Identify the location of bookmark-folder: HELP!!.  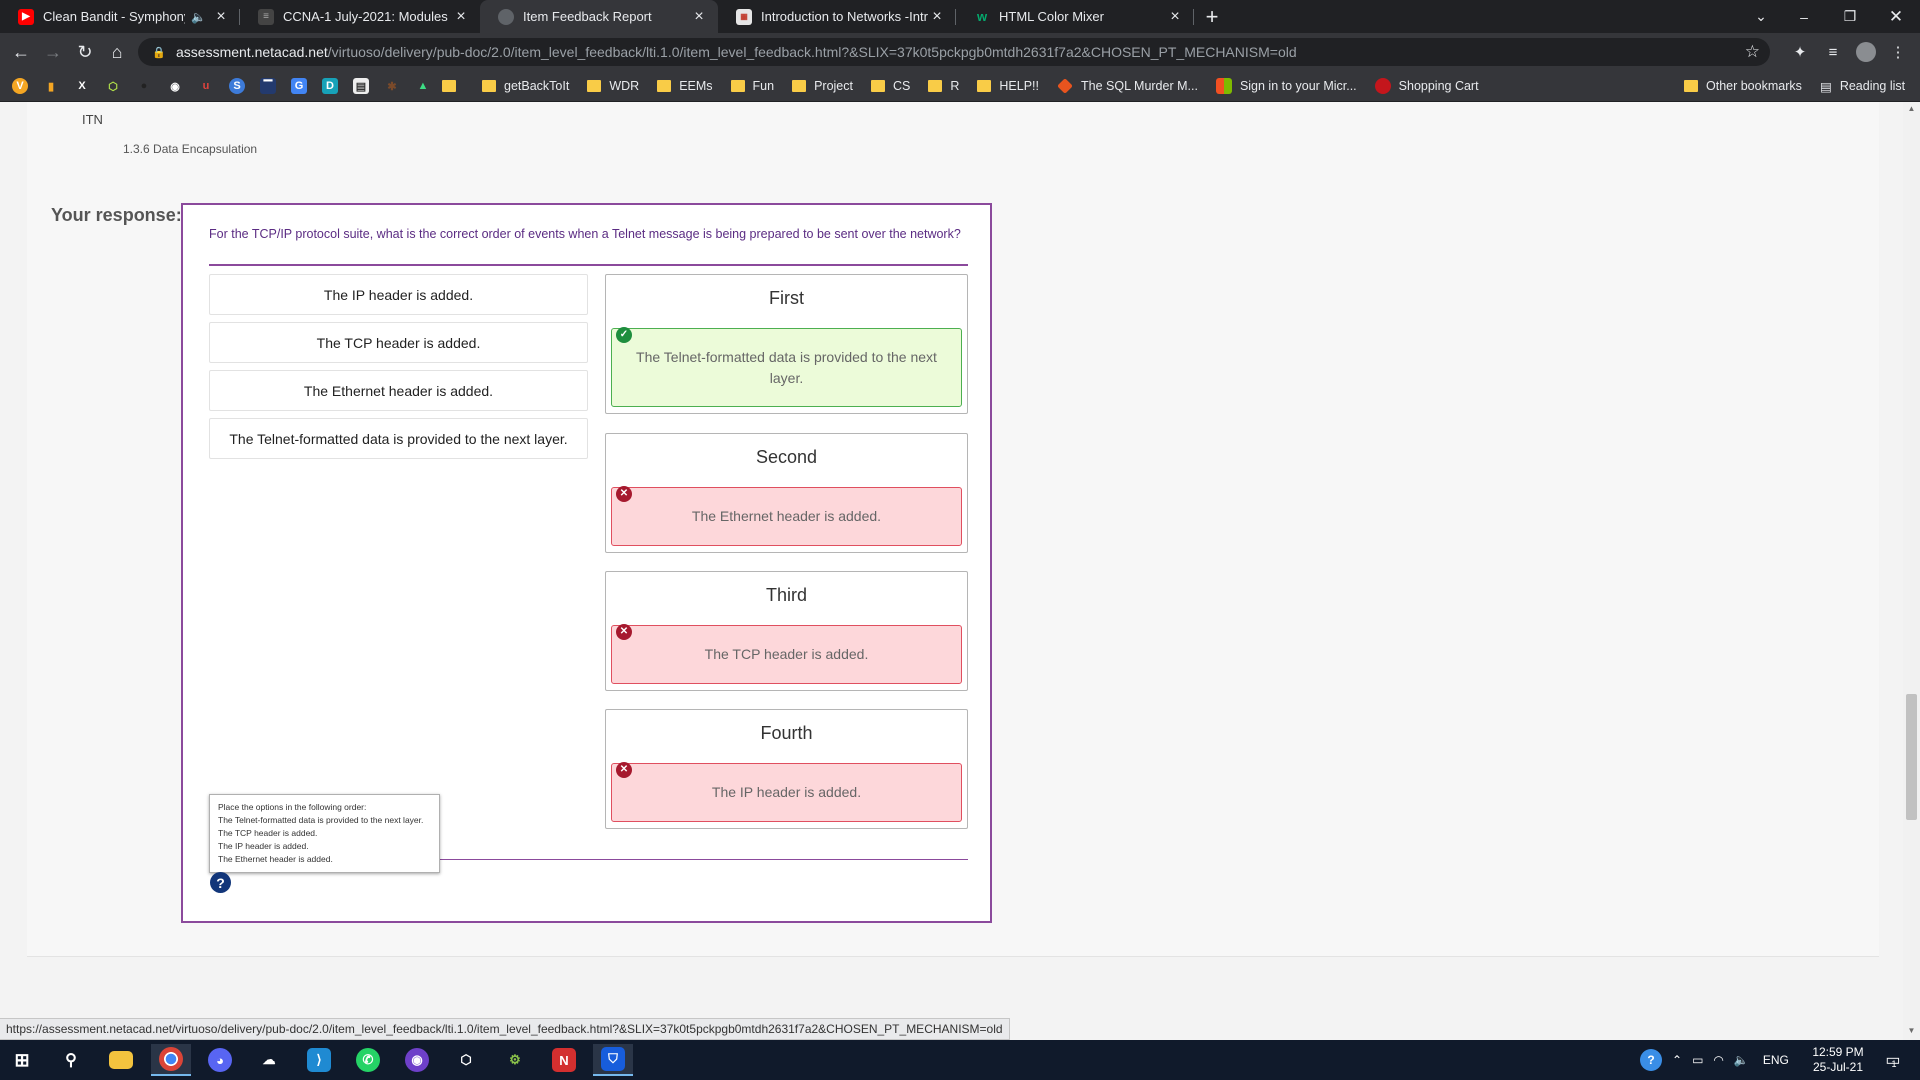
(1008, 86).